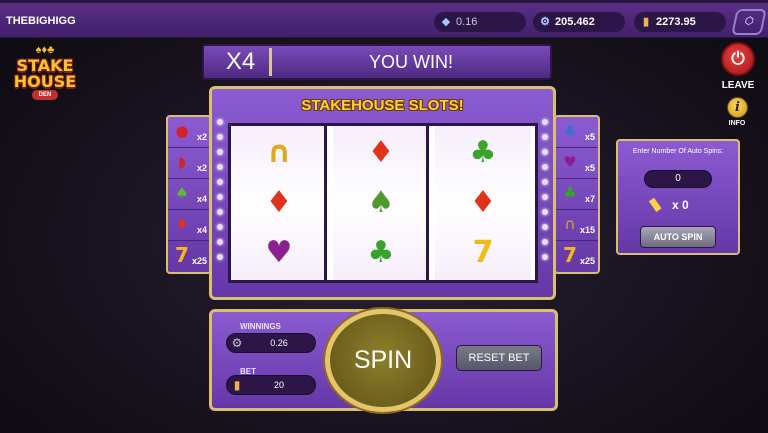 This screenshot has height=433, width=768. Describe the element at coordinates (570, 131) in the screenshot. I see `club-icon: ♣` at that location.